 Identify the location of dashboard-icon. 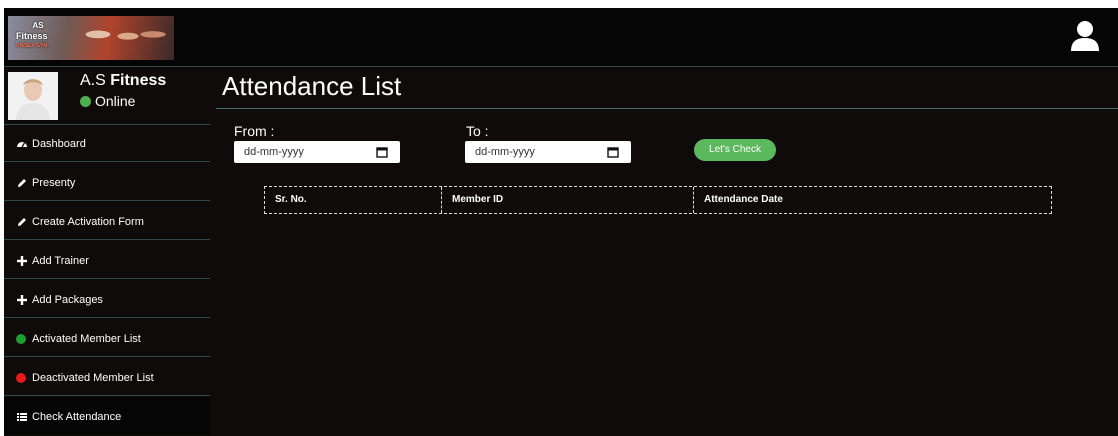
(22, 145).